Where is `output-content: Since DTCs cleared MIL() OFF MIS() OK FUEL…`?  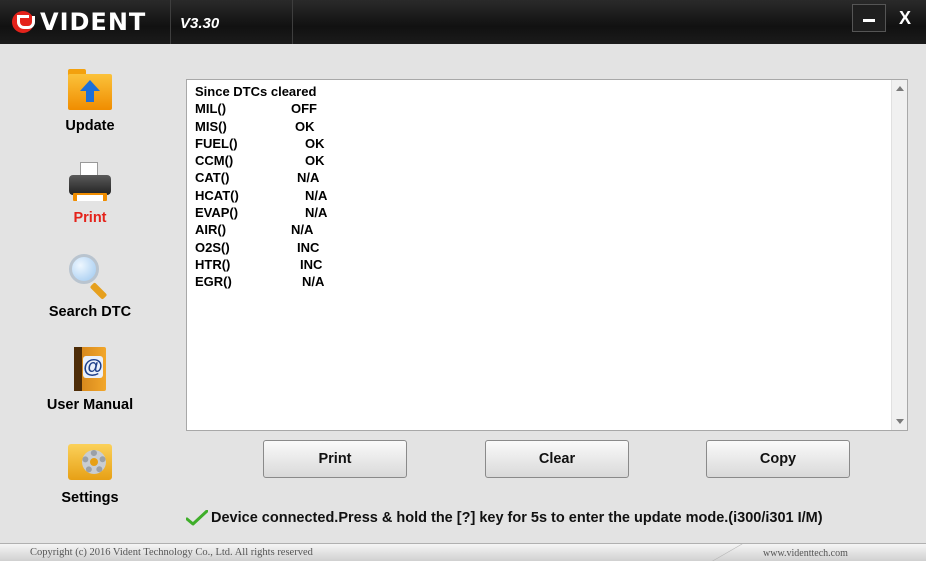 output-content: Since DTCs cleared MIL() OFF MIS() OK FUEL… is located at coordinates (261, 187).